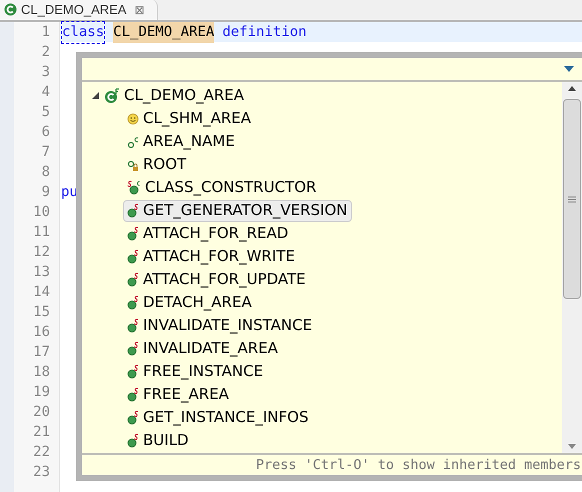 The height and width of the screenshot is (492, 582). Describe the element at coordinates (41, 392) in the screenshot. I see `line-number: 19` at that location.